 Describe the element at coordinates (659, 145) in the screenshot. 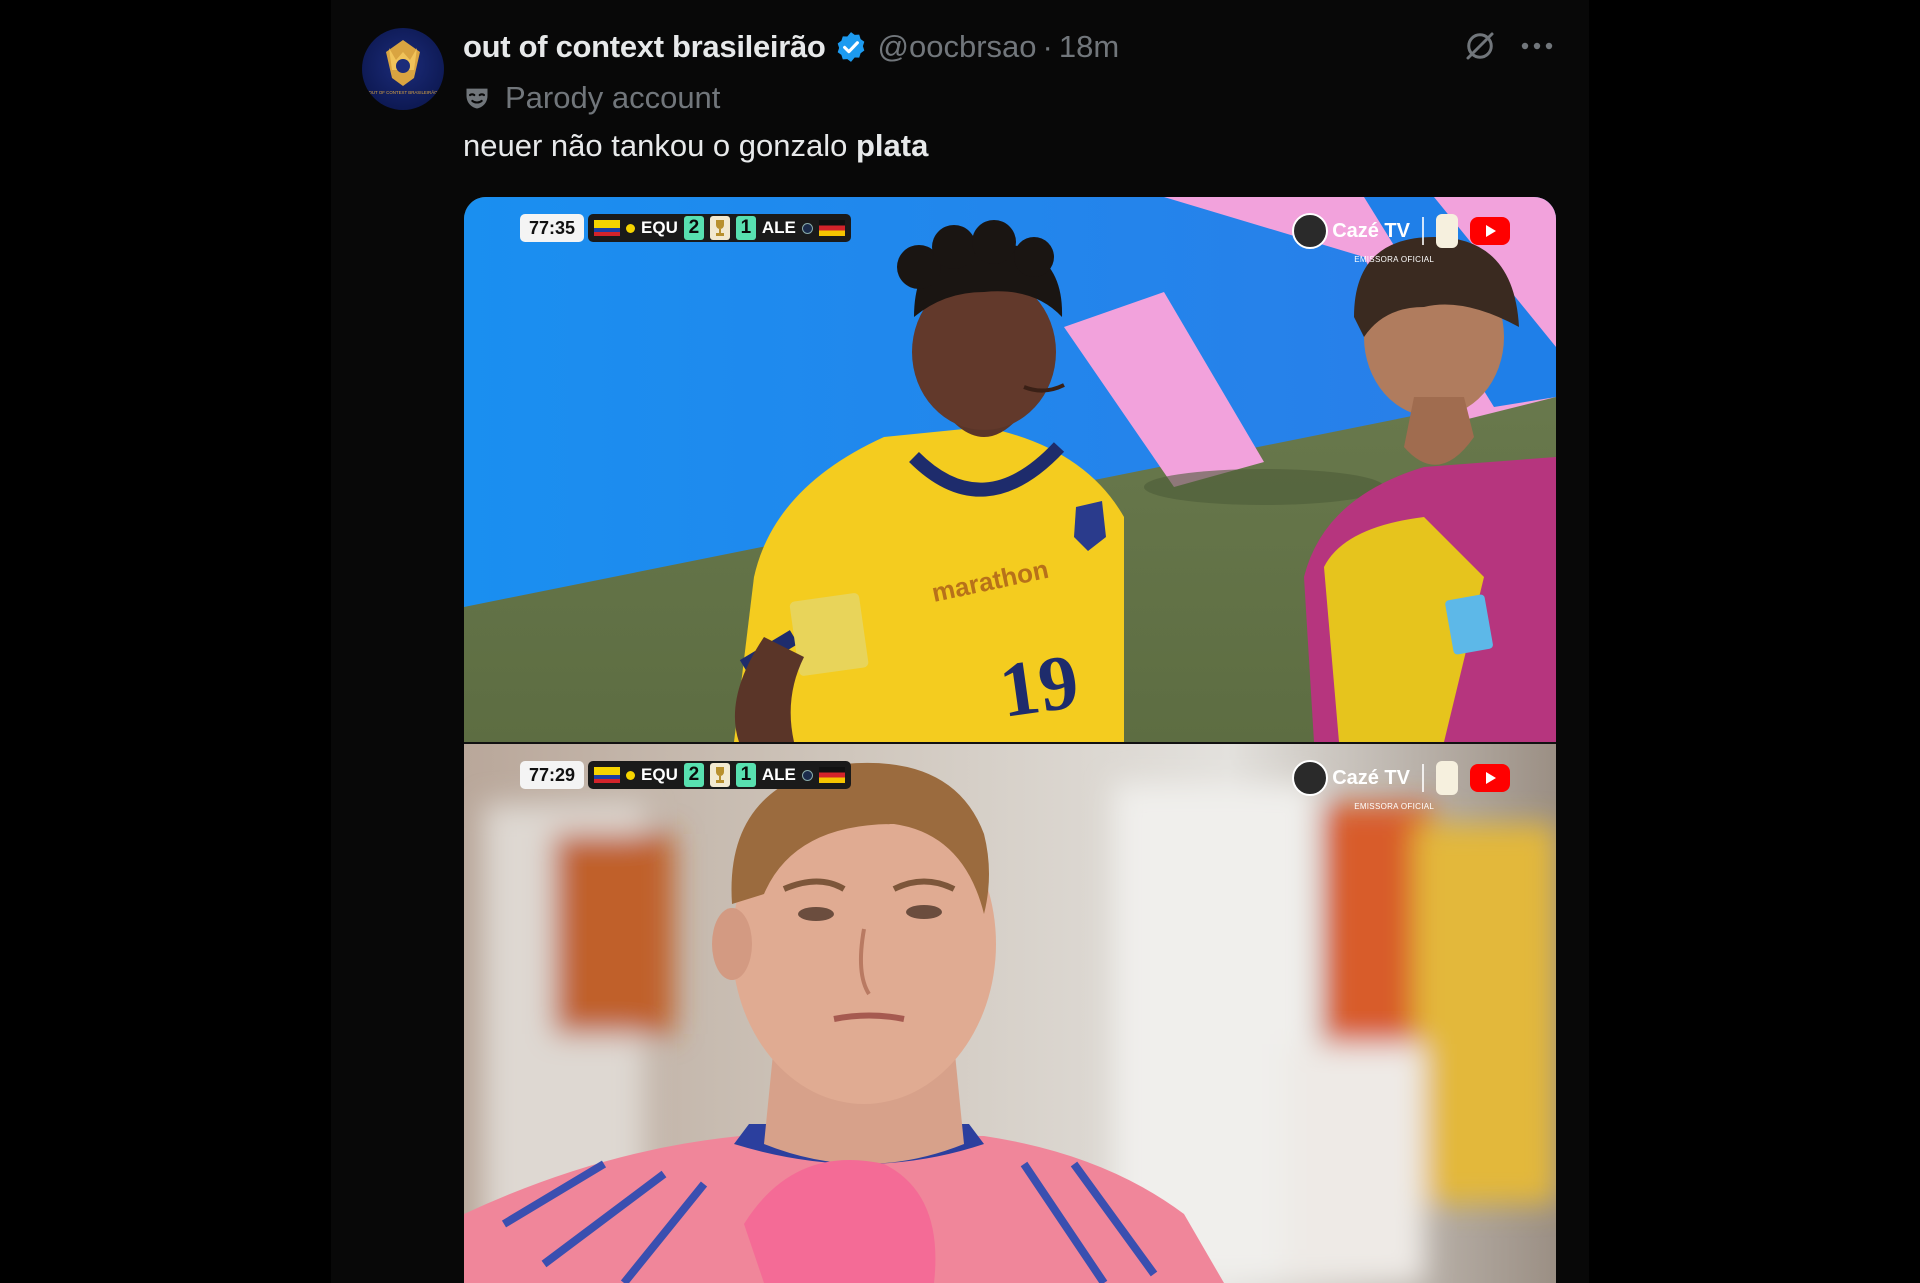

I see `tweet-text-plain: neuer não tankou o gonzalo` at that location.